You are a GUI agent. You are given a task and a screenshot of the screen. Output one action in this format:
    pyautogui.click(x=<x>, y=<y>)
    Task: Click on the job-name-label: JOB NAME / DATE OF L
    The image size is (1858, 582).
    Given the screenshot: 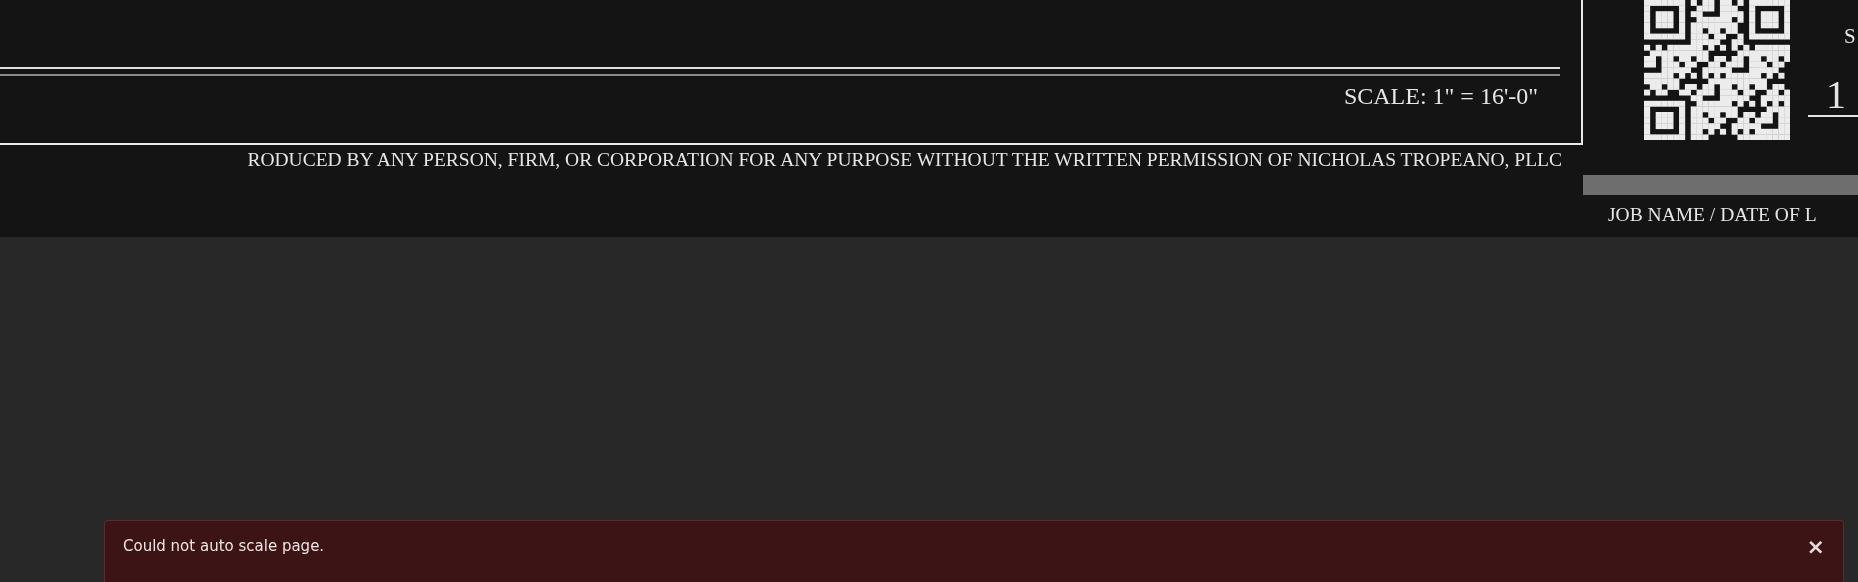 What is the action you would take?
    pyautogui.click(x=1712, y=214)
    